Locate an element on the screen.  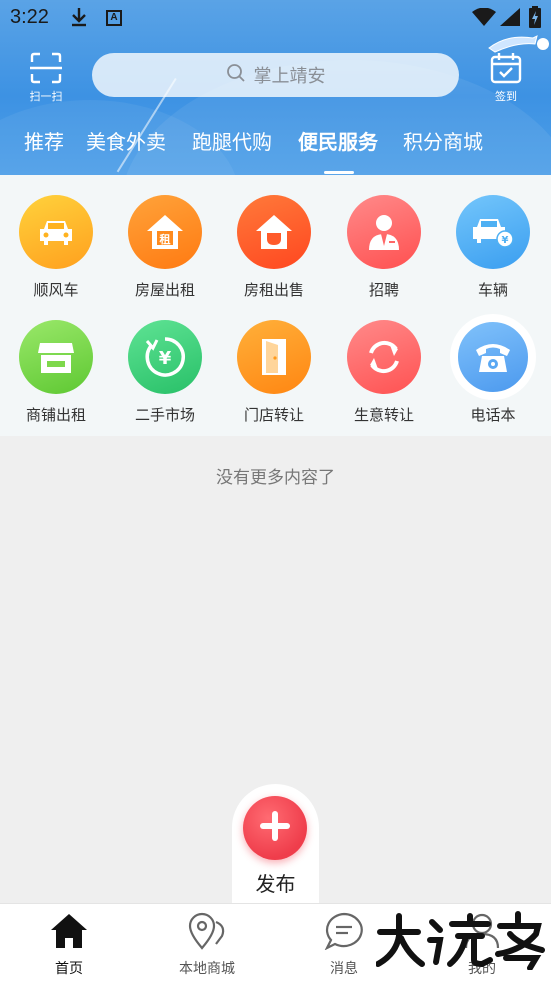
search-icon is located at coordinates (236, 75).